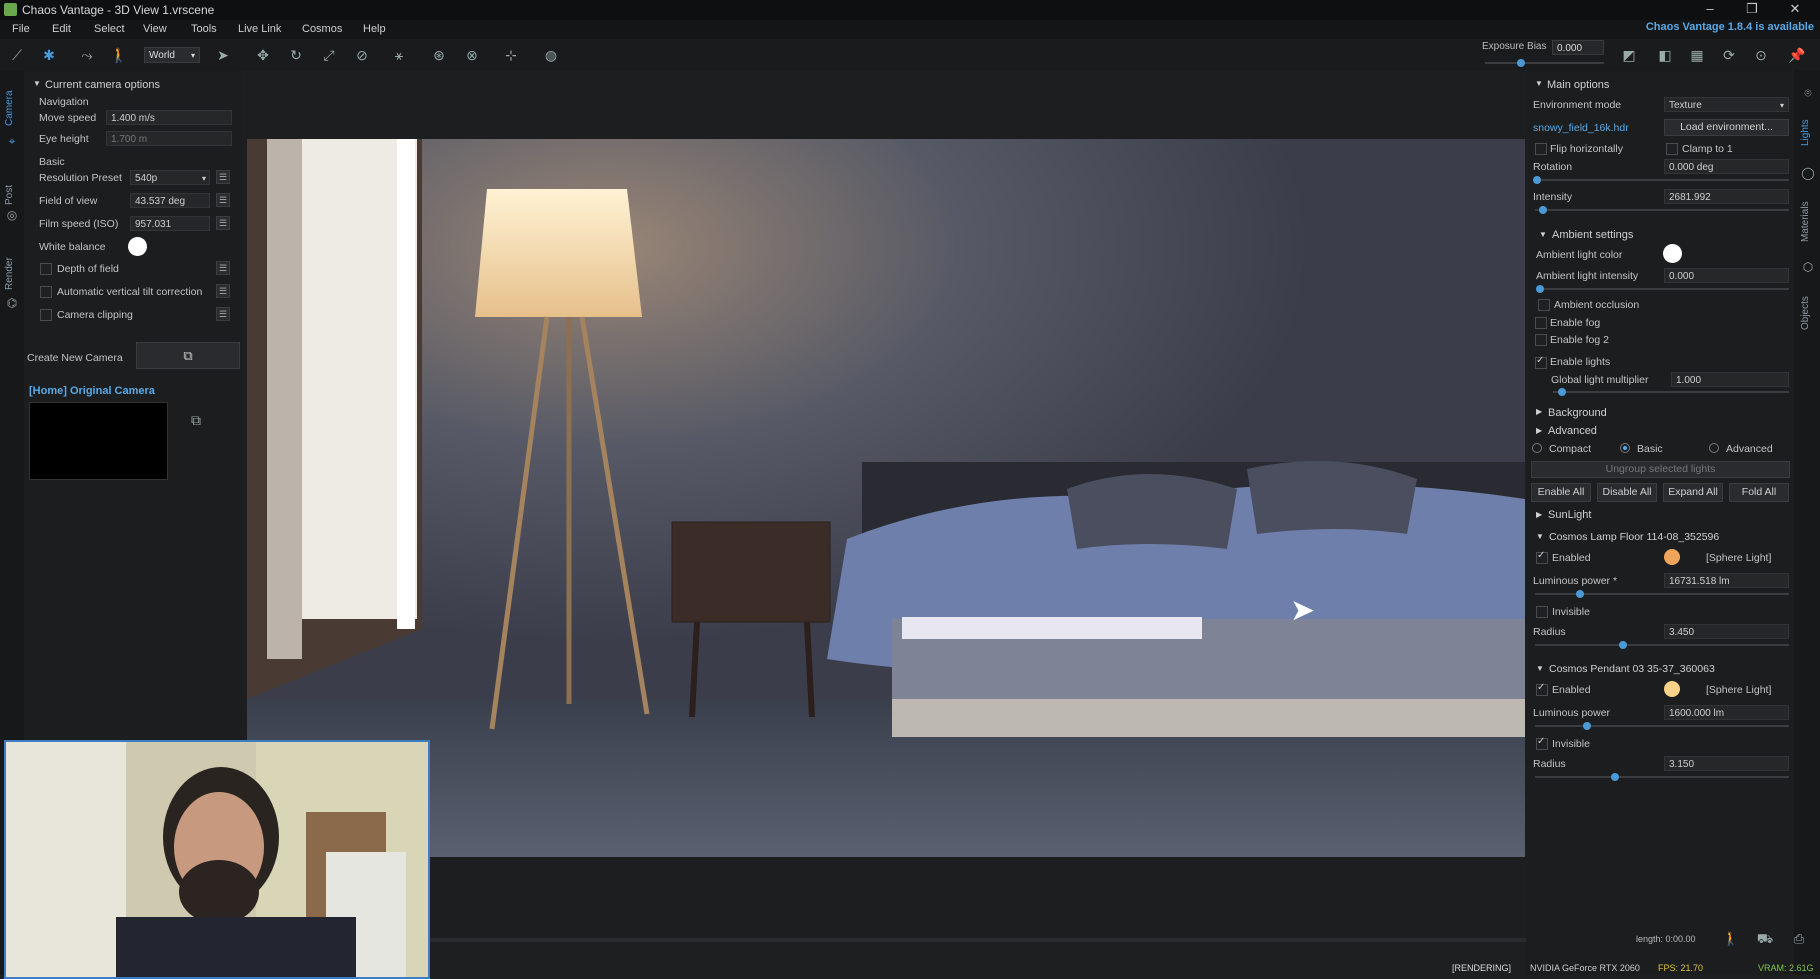 The height and width of the screenshot is (979, 1820). Describe the element at coordinates (1537, 180) in the screenshot. I see `rotation-slider-knob` at that location.